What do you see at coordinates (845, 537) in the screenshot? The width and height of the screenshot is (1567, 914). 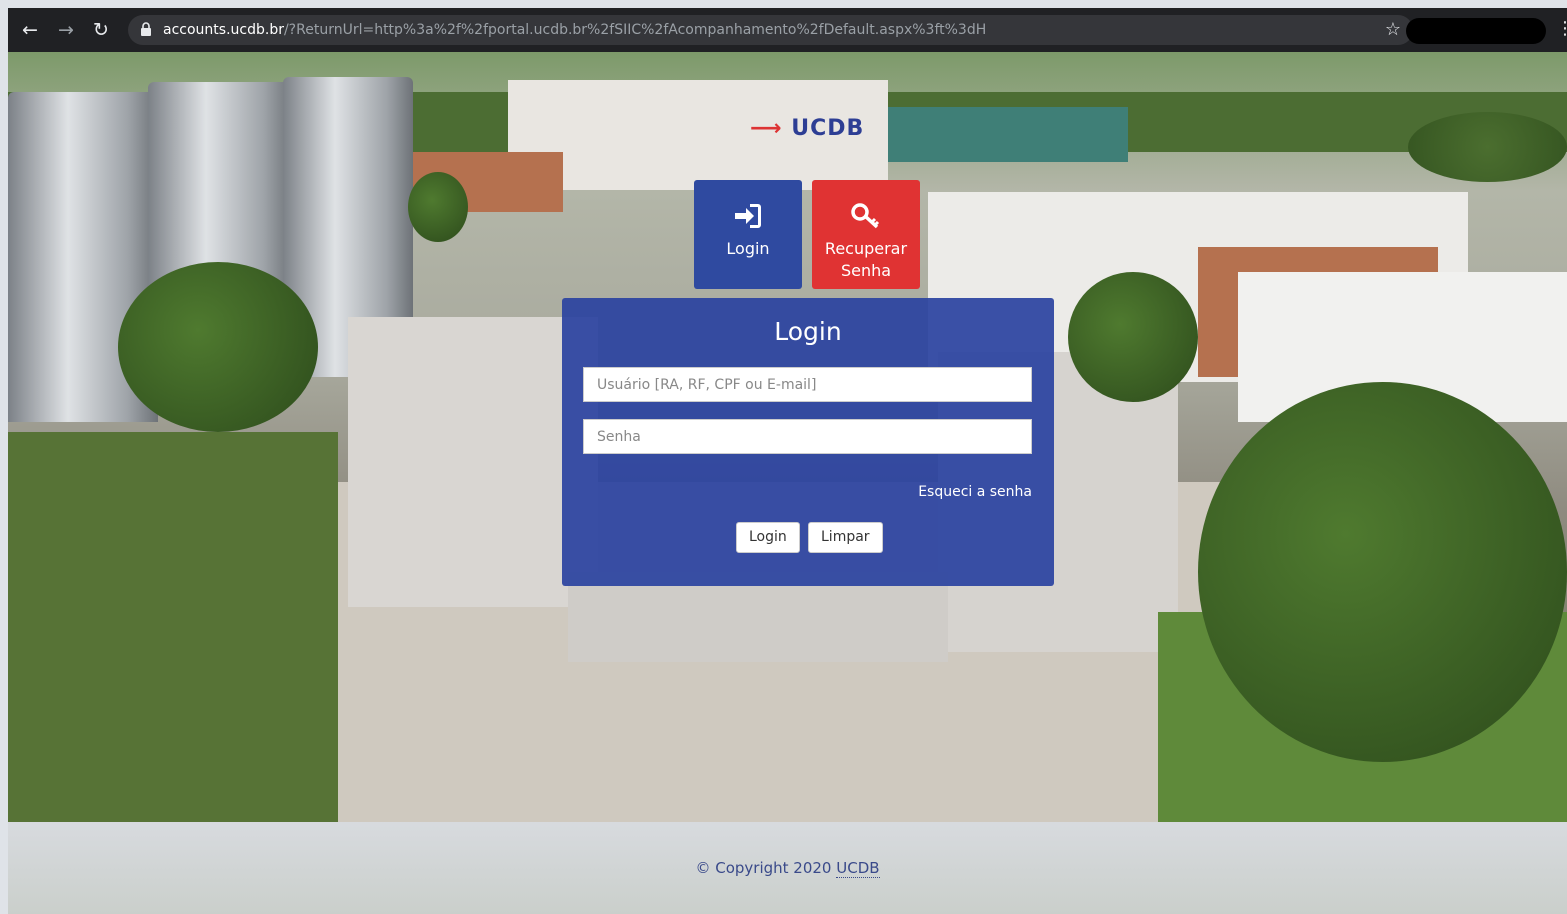 I see `clear-button: Limpar` at bounding box center [845, 537].